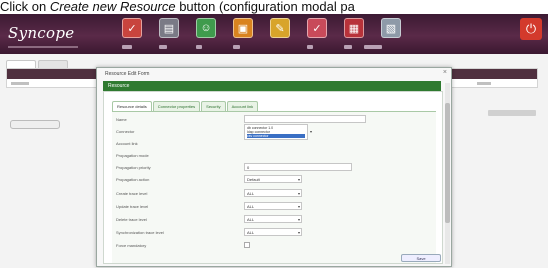  I want to click on force-mandatory-checkbox, so click(247, 245).